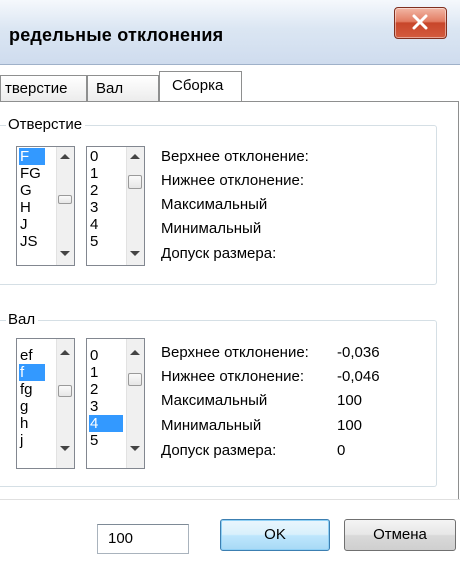 The width and height of the screenshot is (460, 565). I want to click on list-item: G, so click(25, 190).